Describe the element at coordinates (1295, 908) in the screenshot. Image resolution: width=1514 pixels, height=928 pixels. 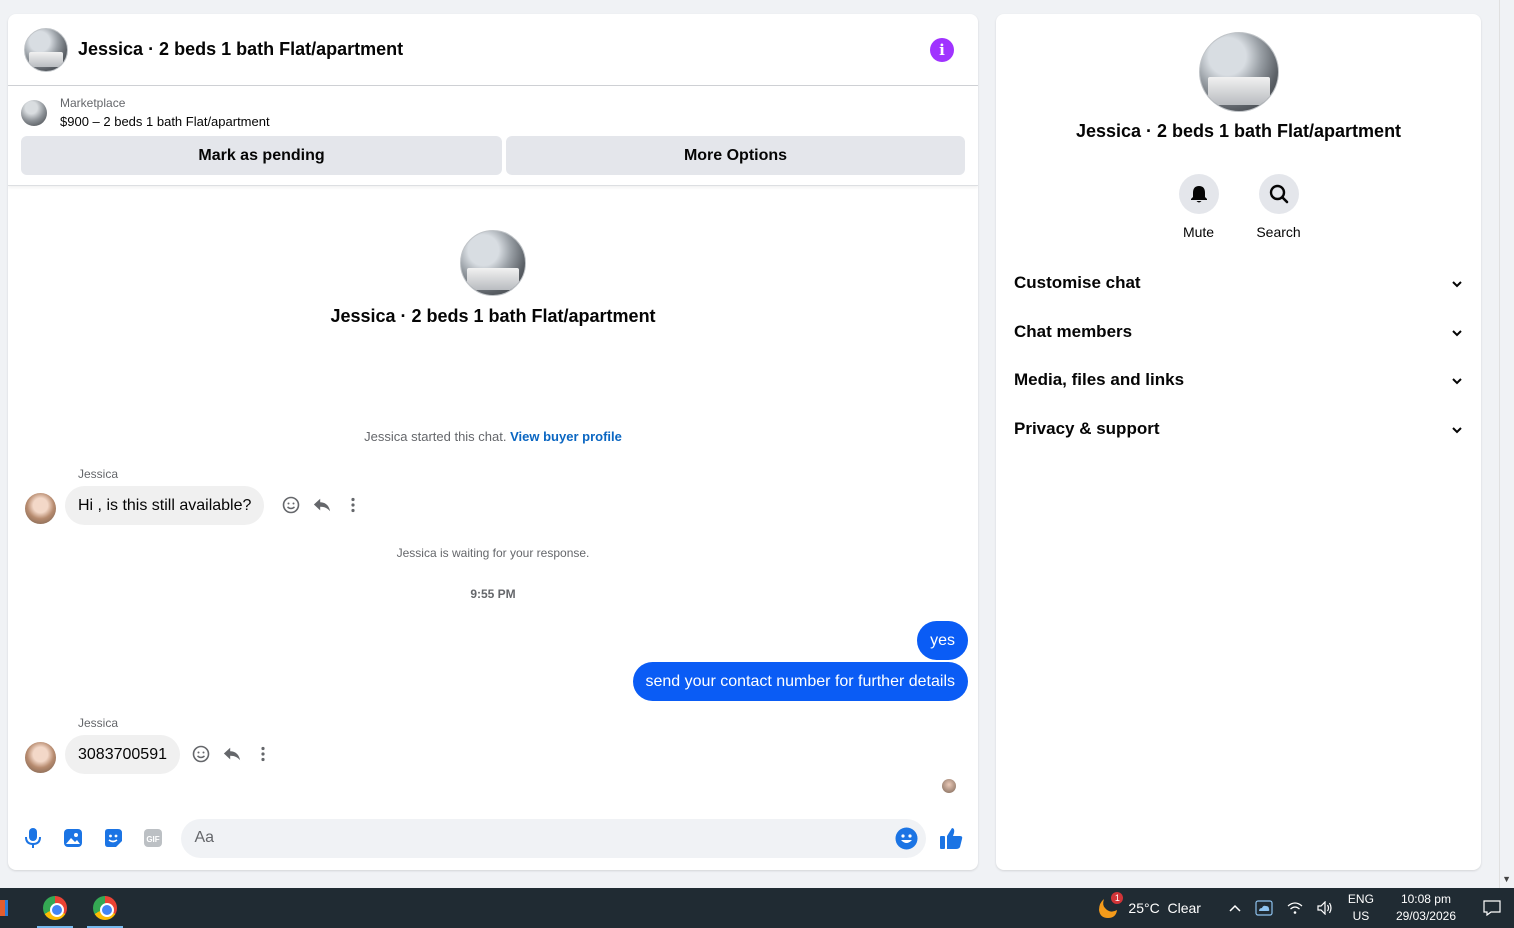
I see `network-icon` at that location.